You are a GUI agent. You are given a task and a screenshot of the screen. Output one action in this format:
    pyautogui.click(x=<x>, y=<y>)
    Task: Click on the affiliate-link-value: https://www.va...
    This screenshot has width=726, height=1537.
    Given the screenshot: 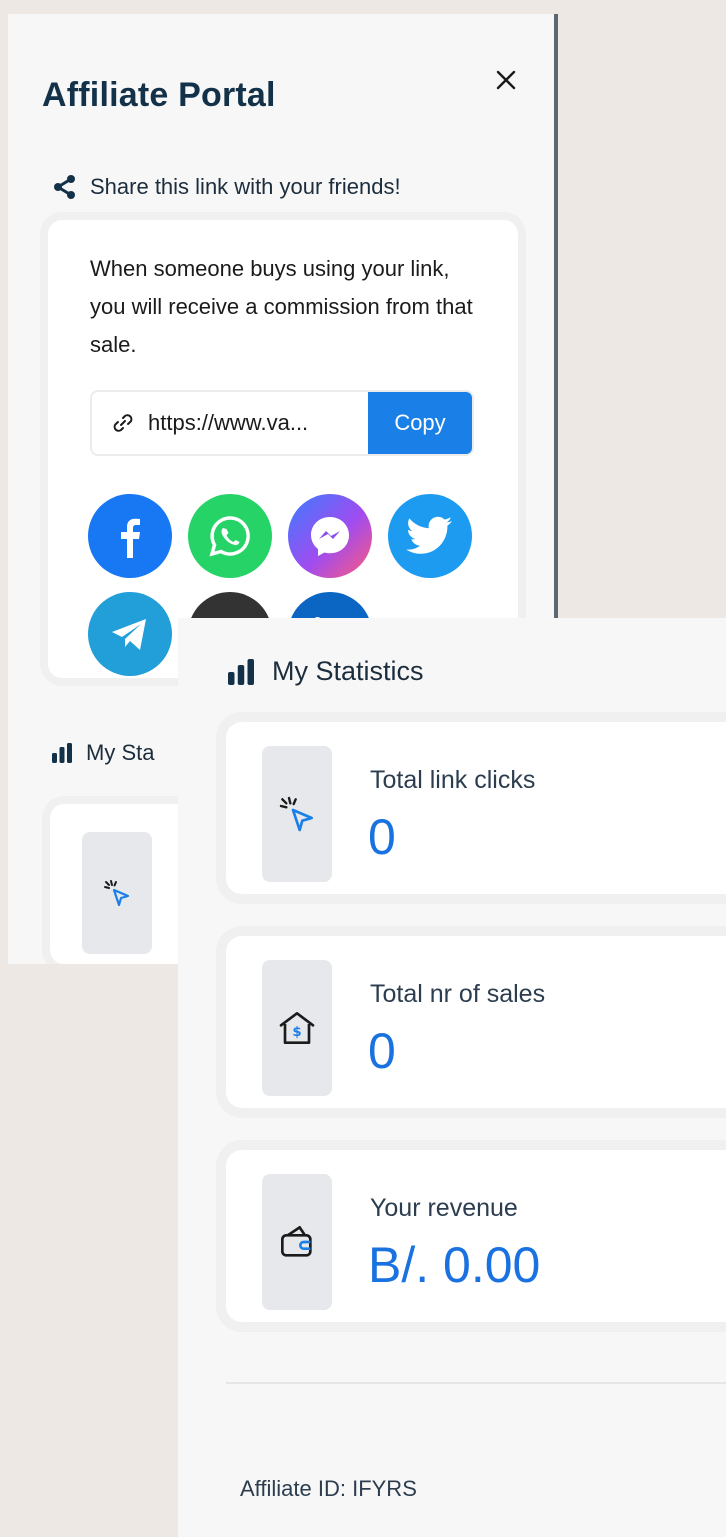 What is the action you would take?
    pyautogui.click(x=228, y=422)
    